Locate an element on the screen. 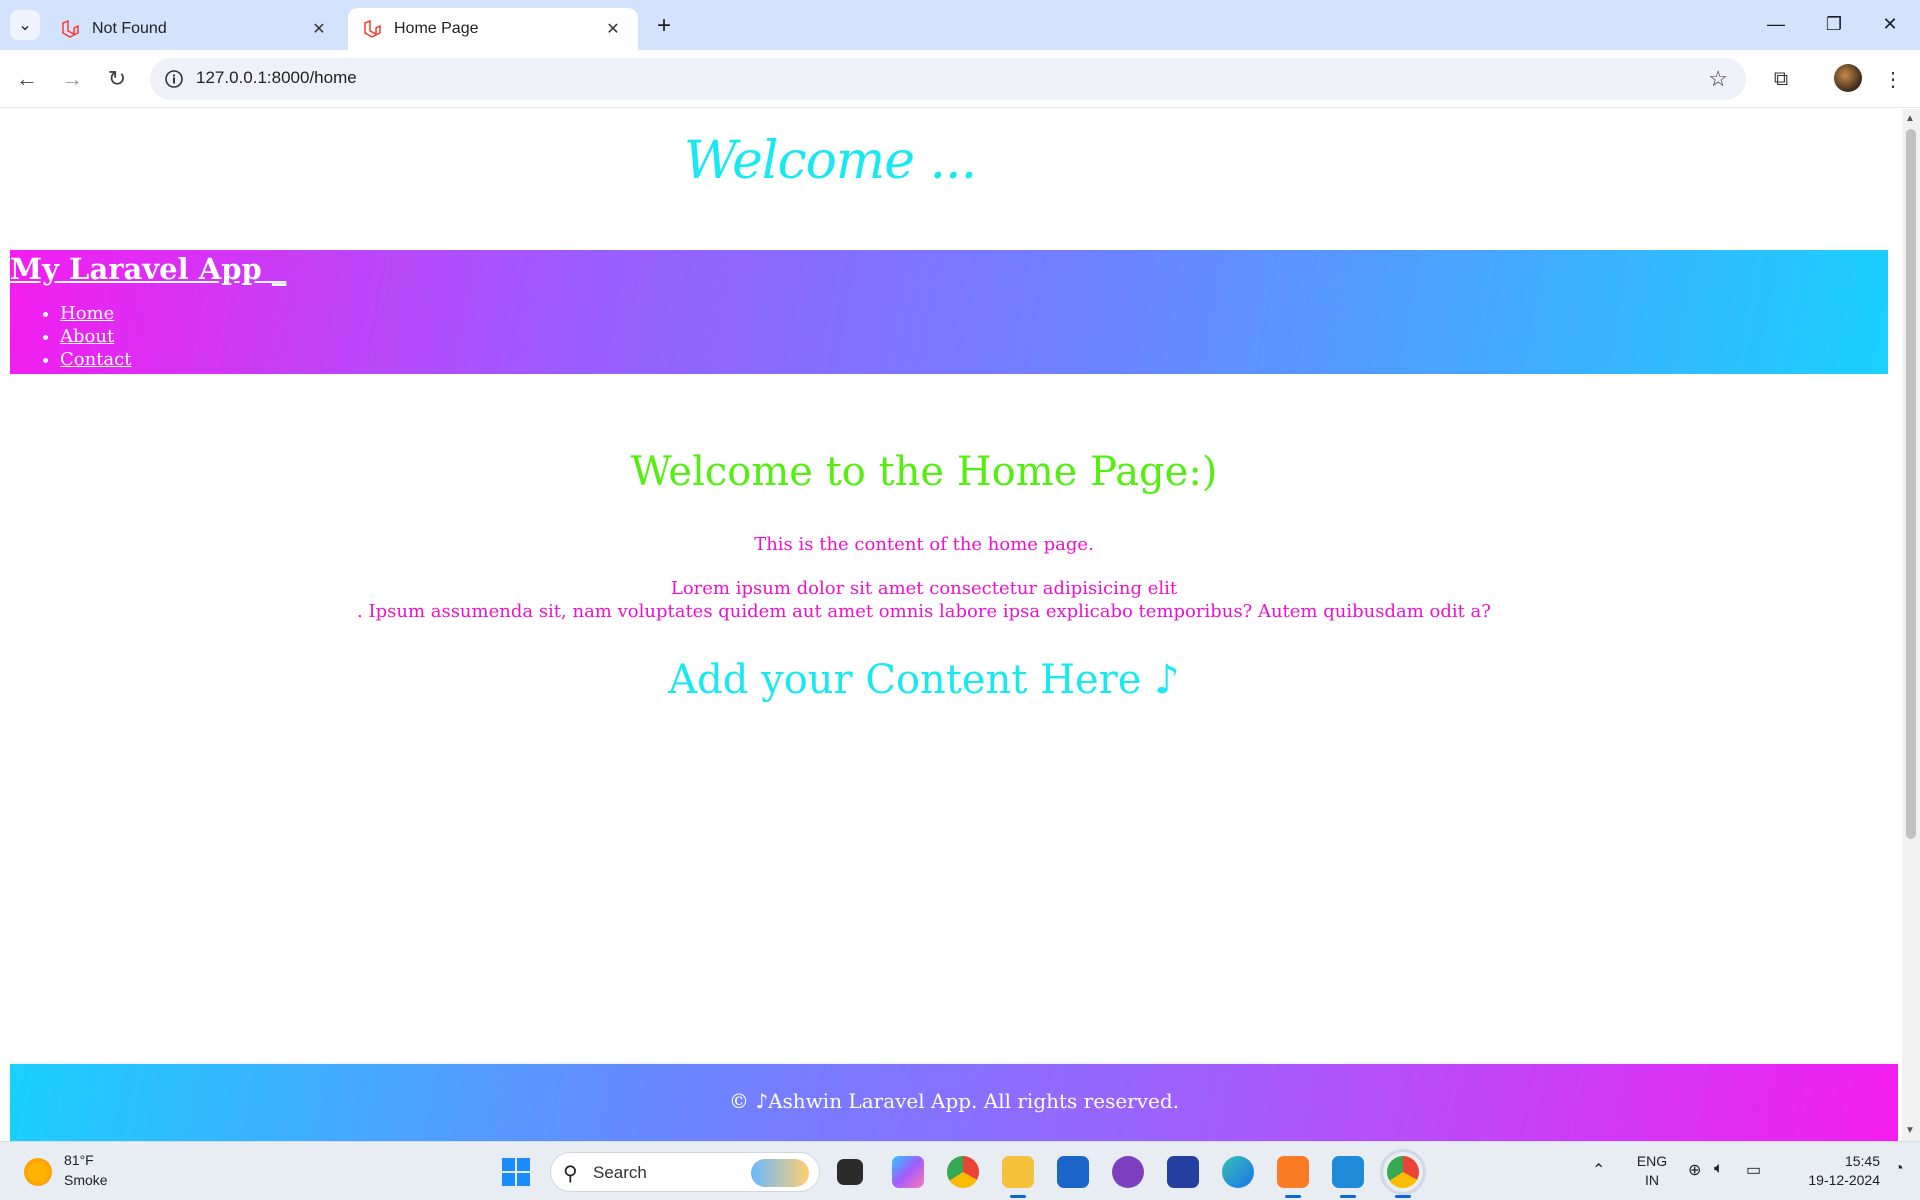  vscode-icon is located at coordinates (1348, 1177).